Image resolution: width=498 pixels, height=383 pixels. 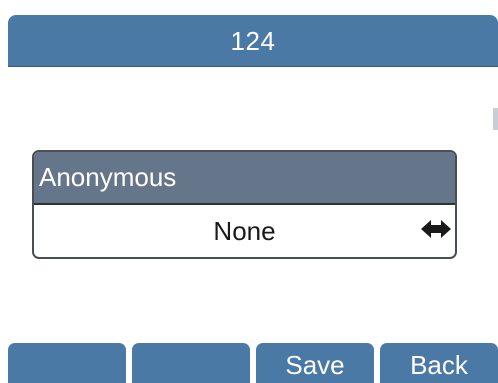 What do you see at coordinates (253, 363) in the screenshot?
I see `softkey-bar: Save Back` at bounding box center [253, 363].